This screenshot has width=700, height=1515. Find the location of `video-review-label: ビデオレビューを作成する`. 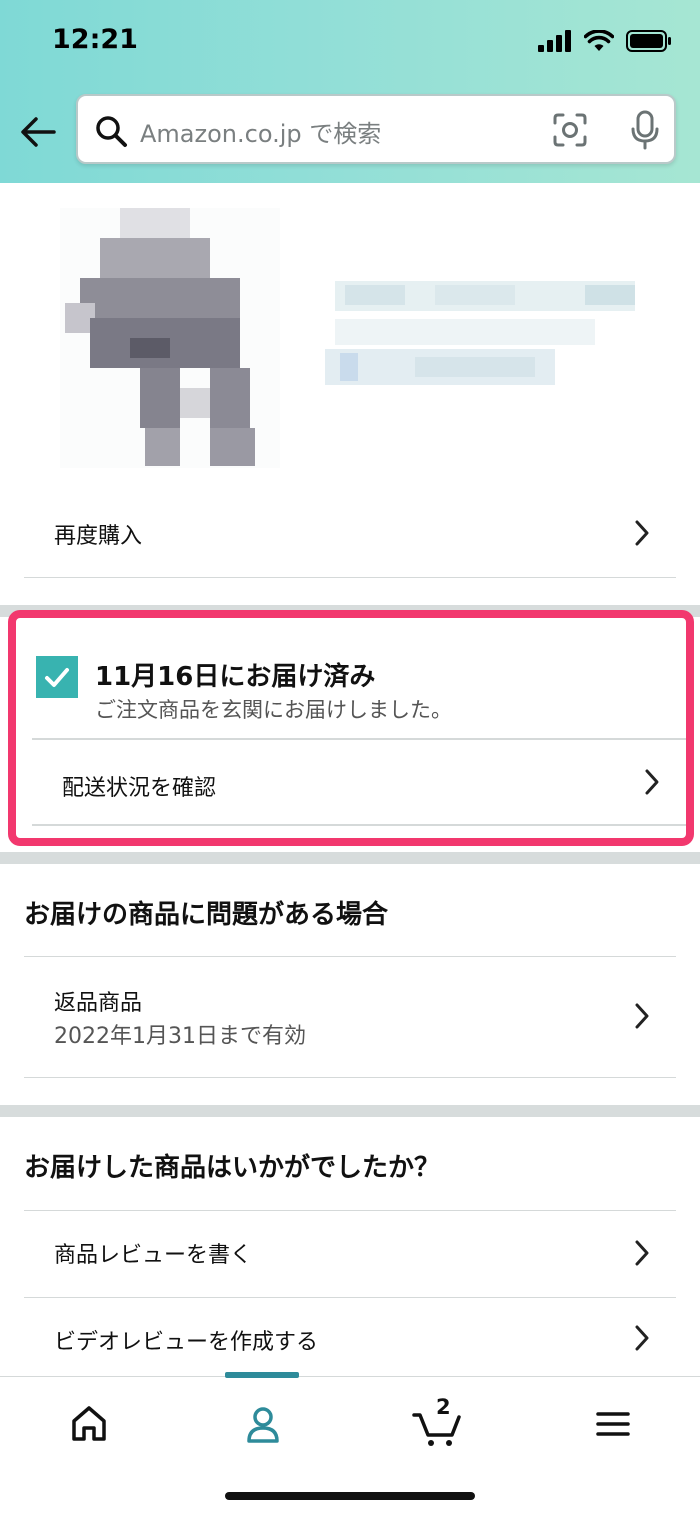

video-review-label: ビデオレビューを作成する is located at coordinates (186, 1342).